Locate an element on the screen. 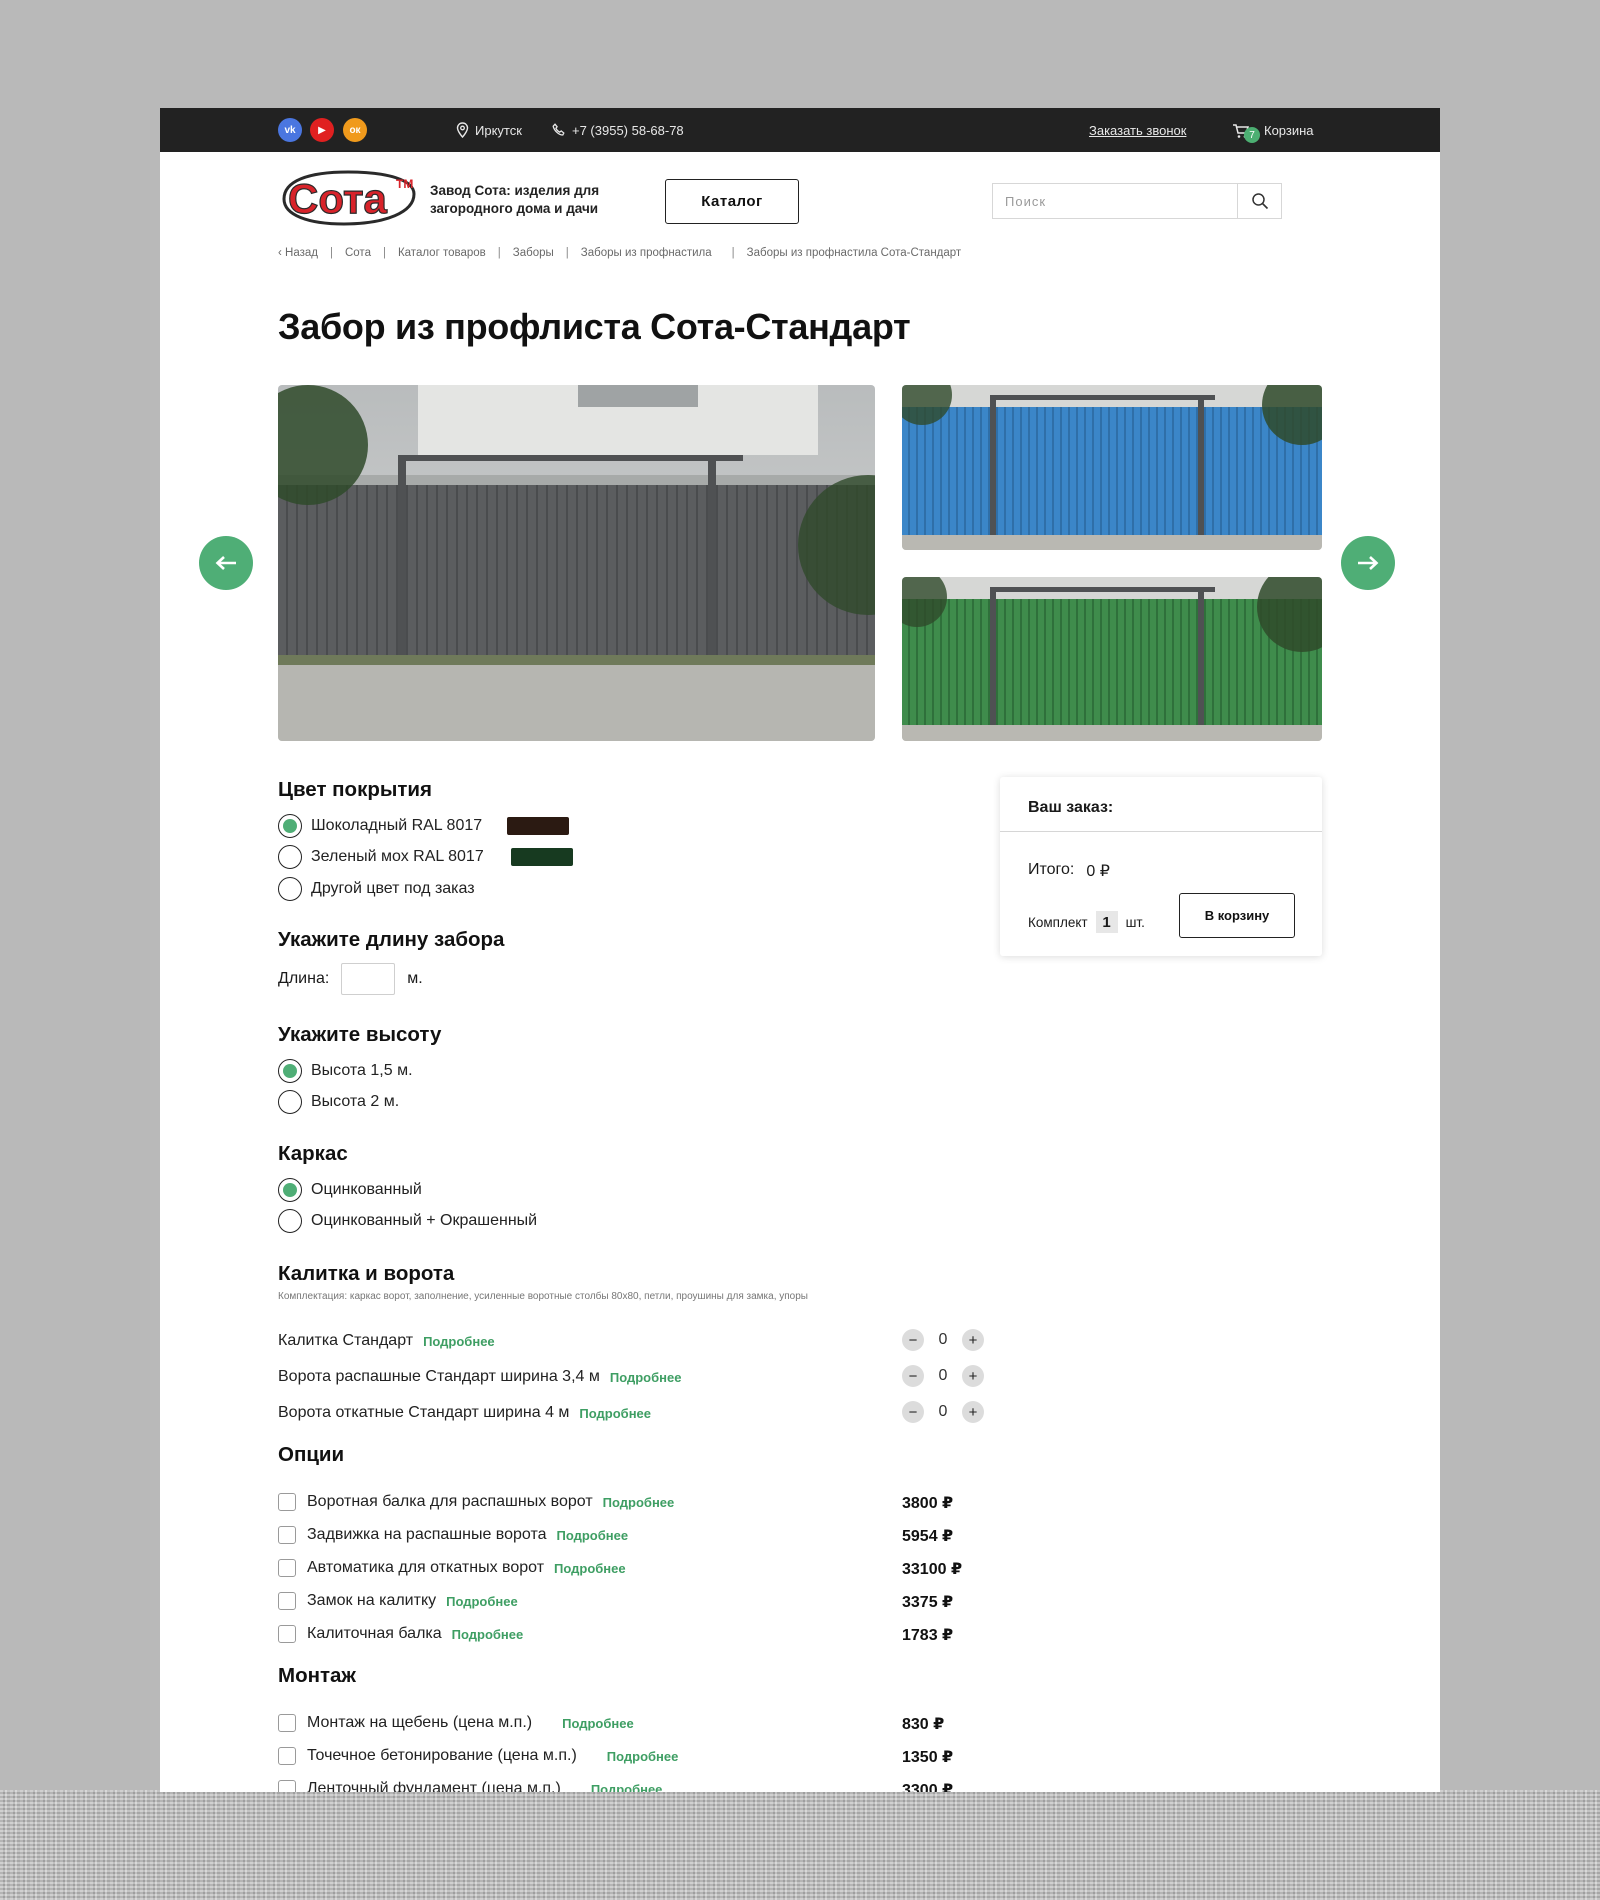 Image resolution: width=1600 pixels, height=1900 pixels. height-option: Высота 2 м. is located at coordinates (338, 1102).